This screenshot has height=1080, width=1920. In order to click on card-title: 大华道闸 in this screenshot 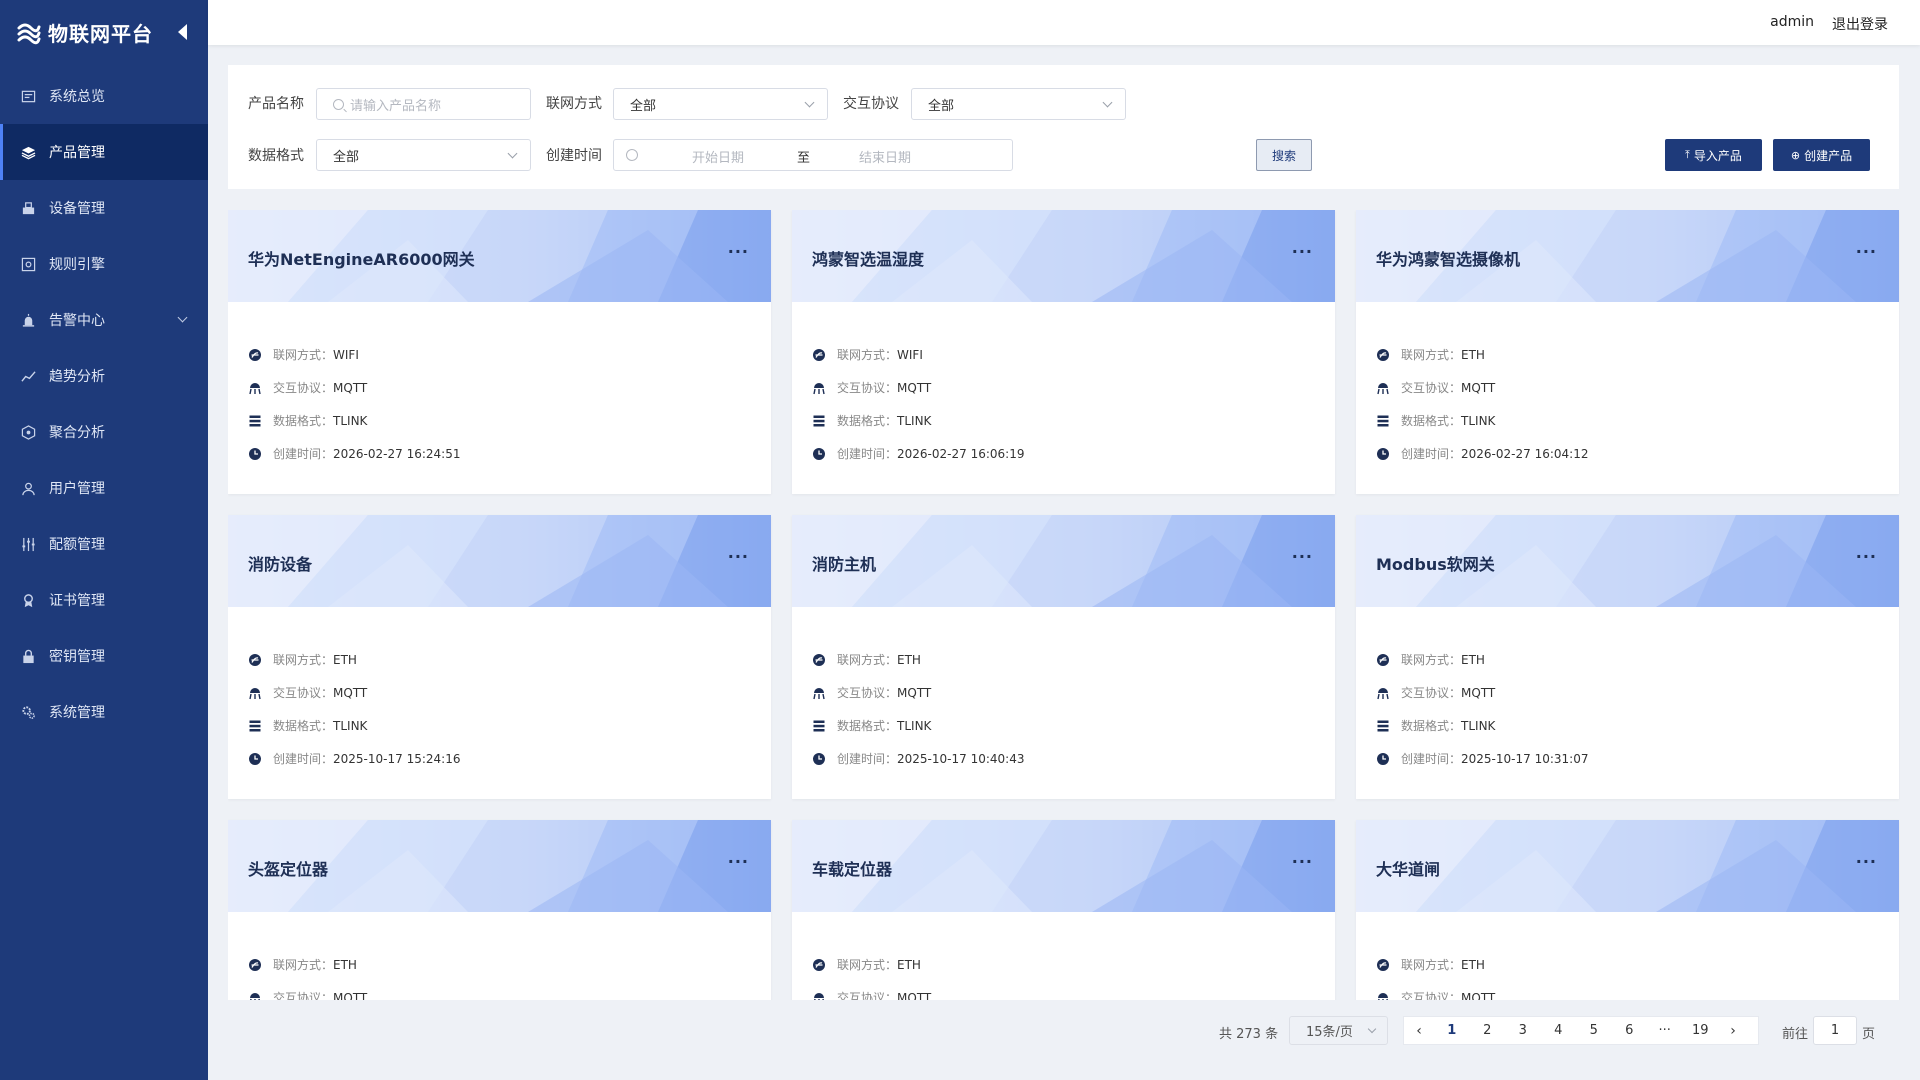, I will do `click(1408, 868)`.